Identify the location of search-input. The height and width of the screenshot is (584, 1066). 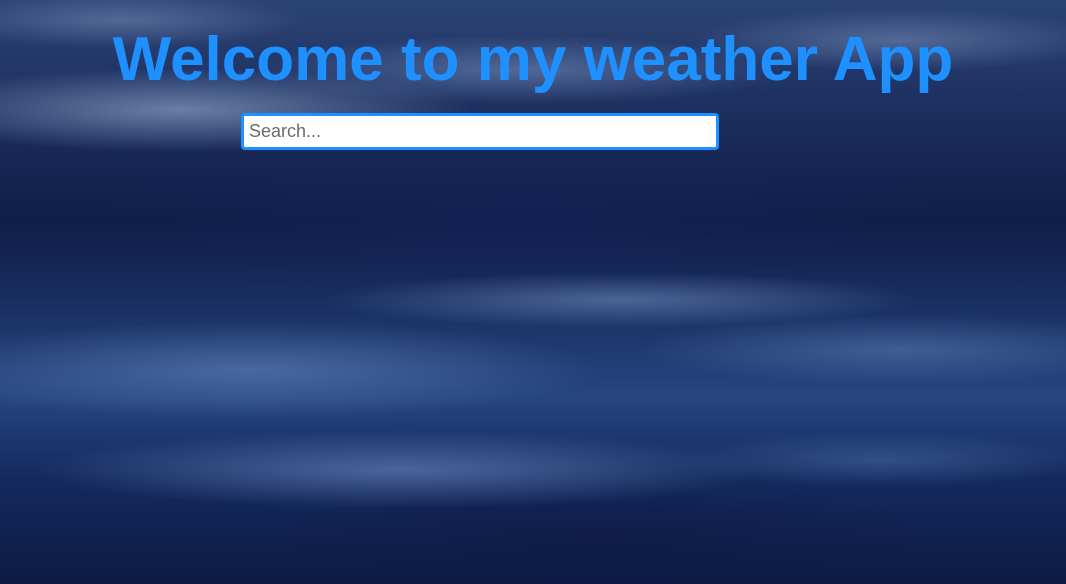
(480, 131).